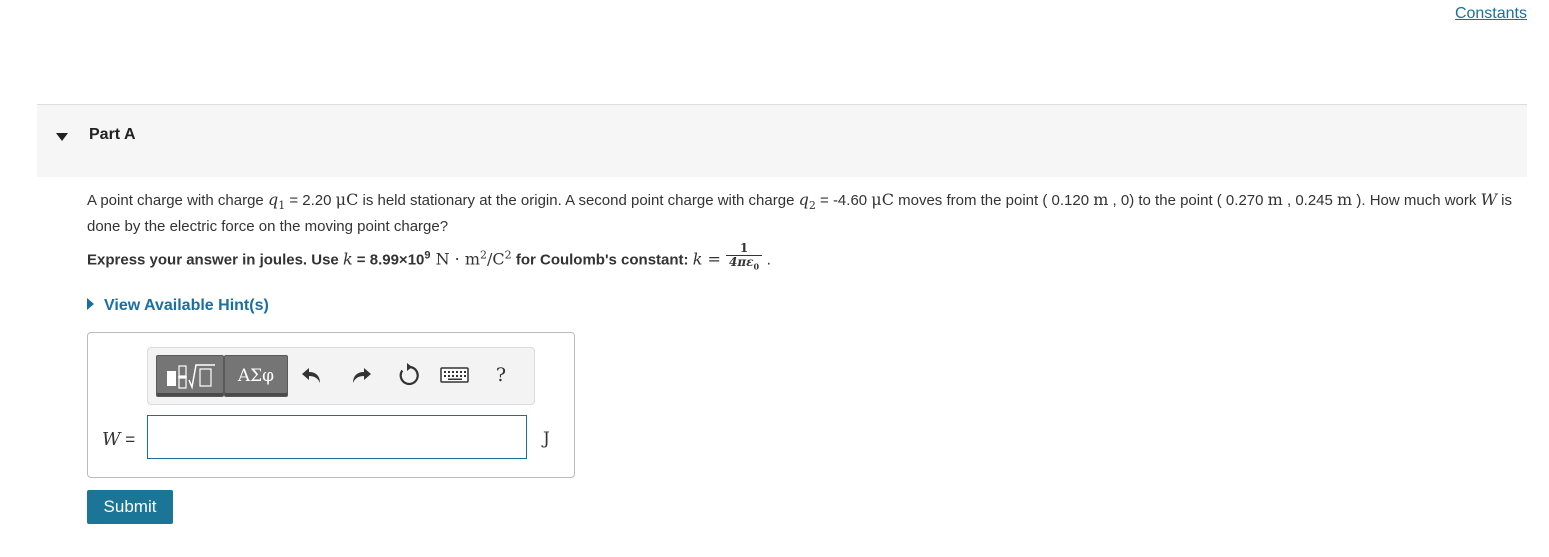  I want to click on q2-symbol: q, so click(803, 199).